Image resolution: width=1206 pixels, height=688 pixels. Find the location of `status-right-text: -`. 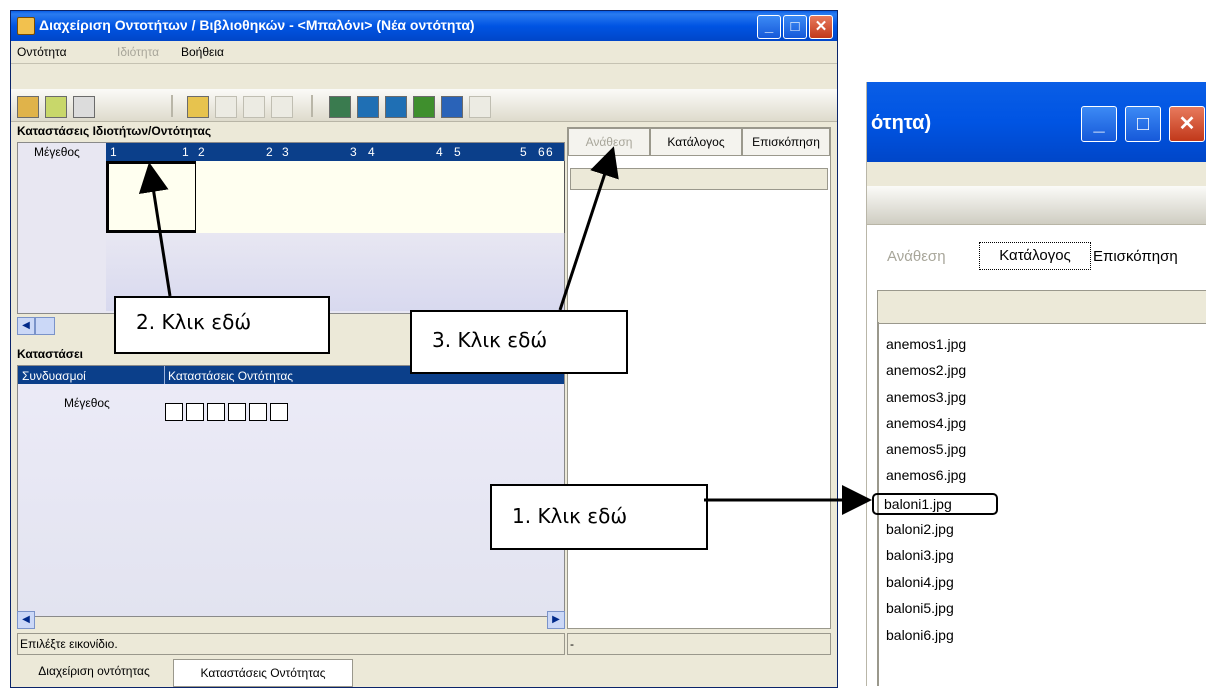

status-right-text: - is located at coordinates (572, 644).